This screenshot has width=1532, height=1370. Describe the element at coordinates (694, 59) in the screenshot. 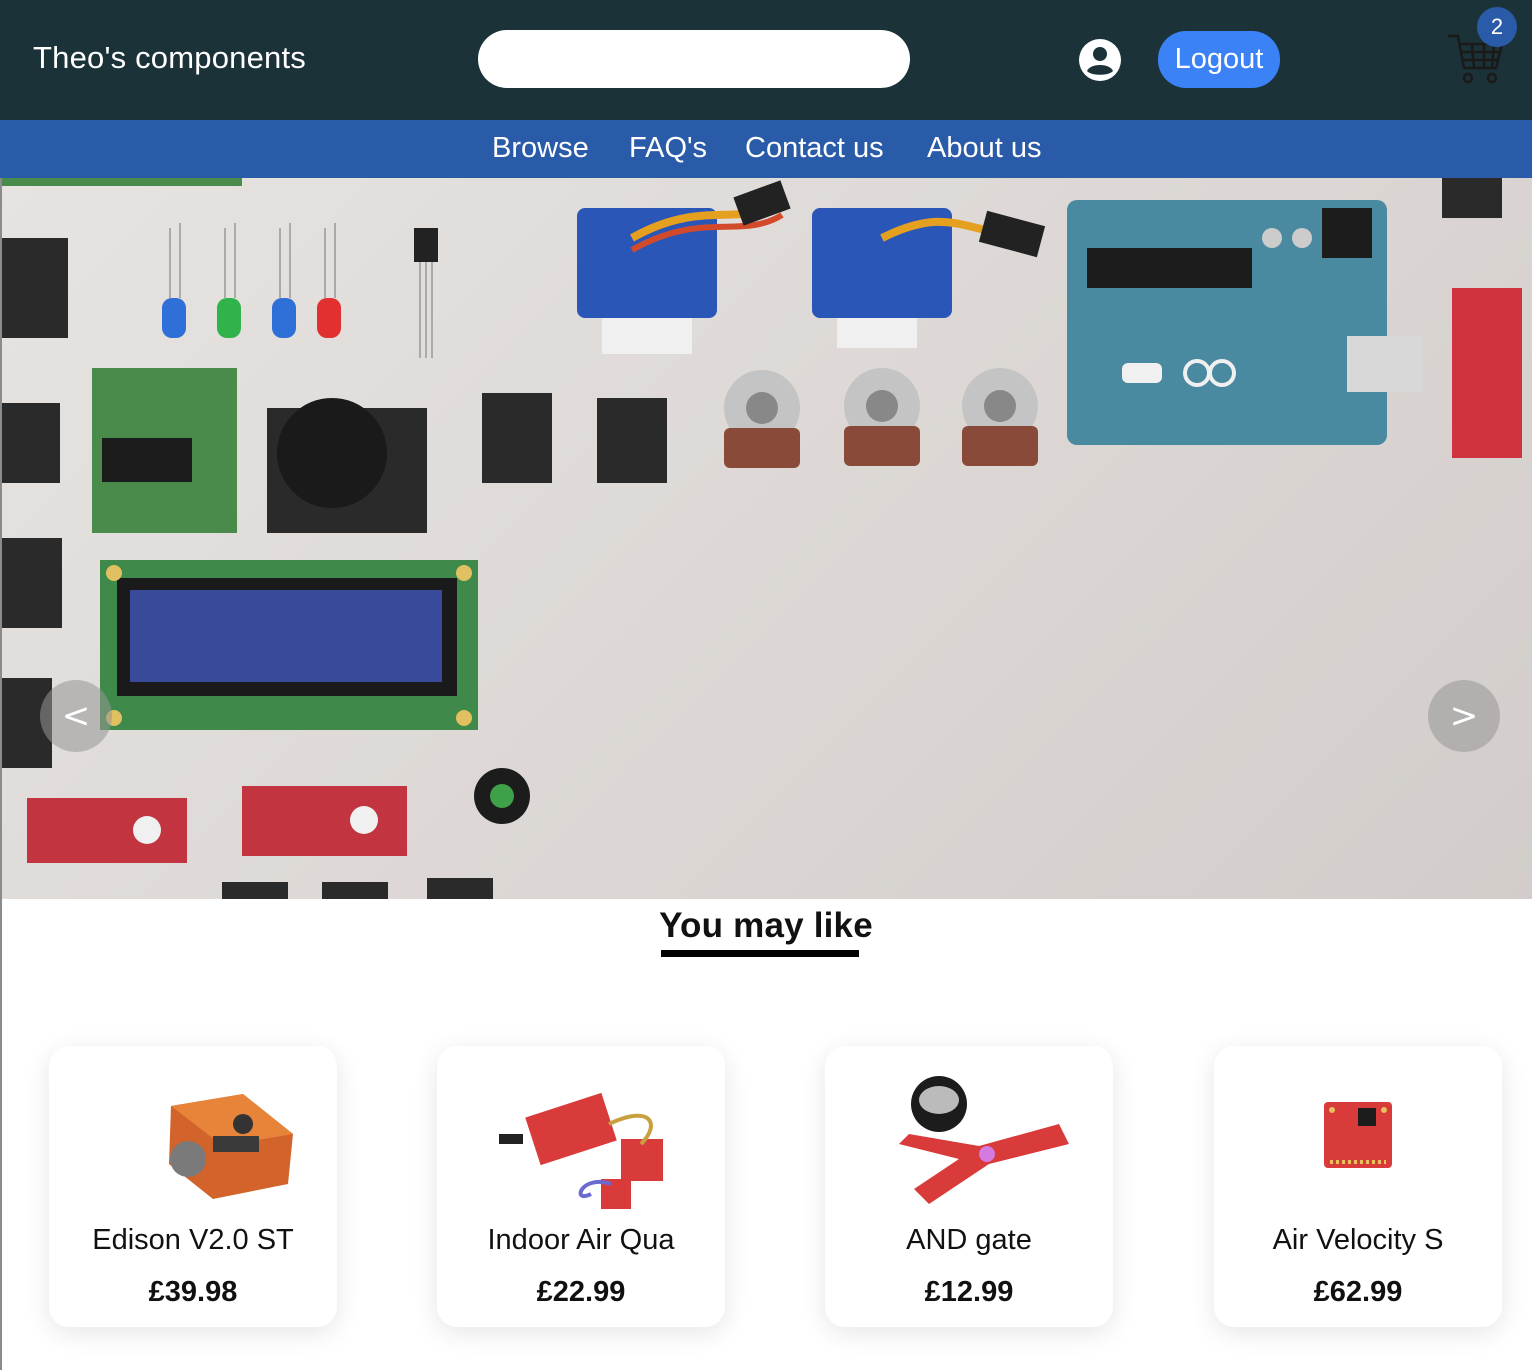

I see `search-input` at that location.